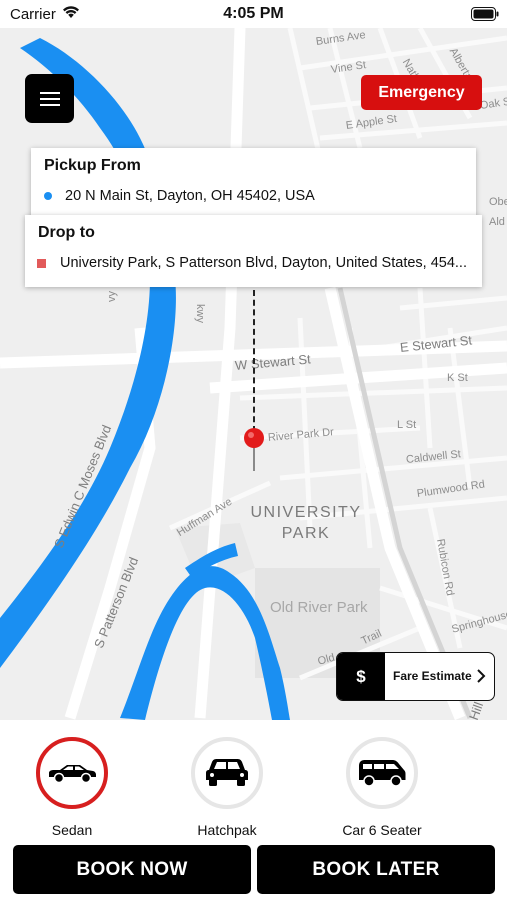 The width and height of the screenshot is (507, 900). I want to click on vehicle-option-car-6-seater: Car 6 Seater, so click(382, 787).